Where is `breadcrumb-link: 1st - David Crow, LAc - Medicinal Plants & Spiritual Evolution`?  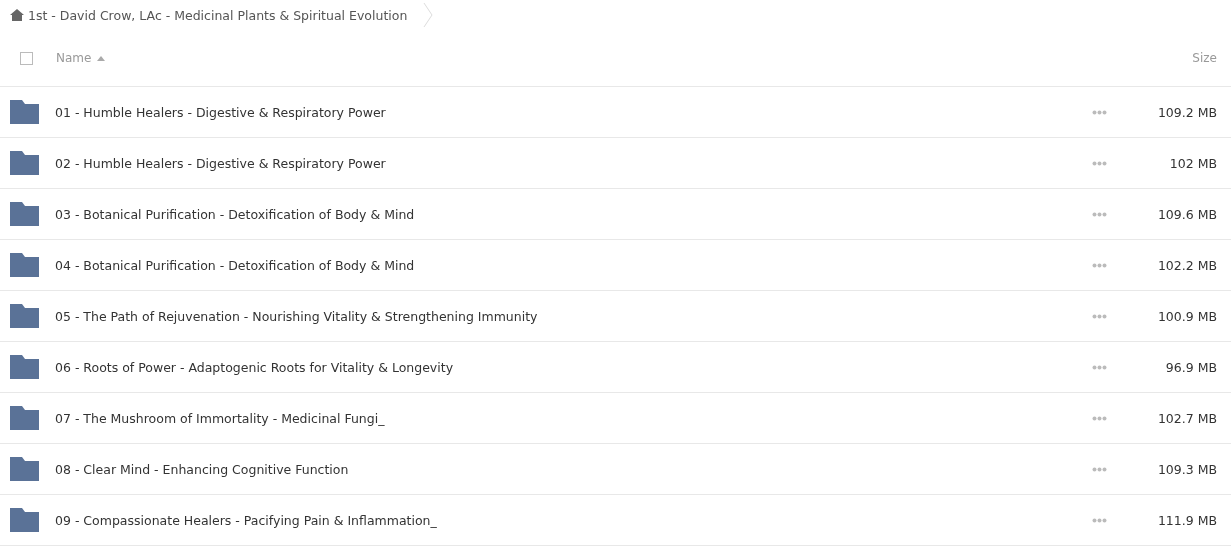 breadcrumb-link: 1st - David Crow, LAc - Medicinal Plants & Spiritual Evolution is located at coordinates (218, 15).